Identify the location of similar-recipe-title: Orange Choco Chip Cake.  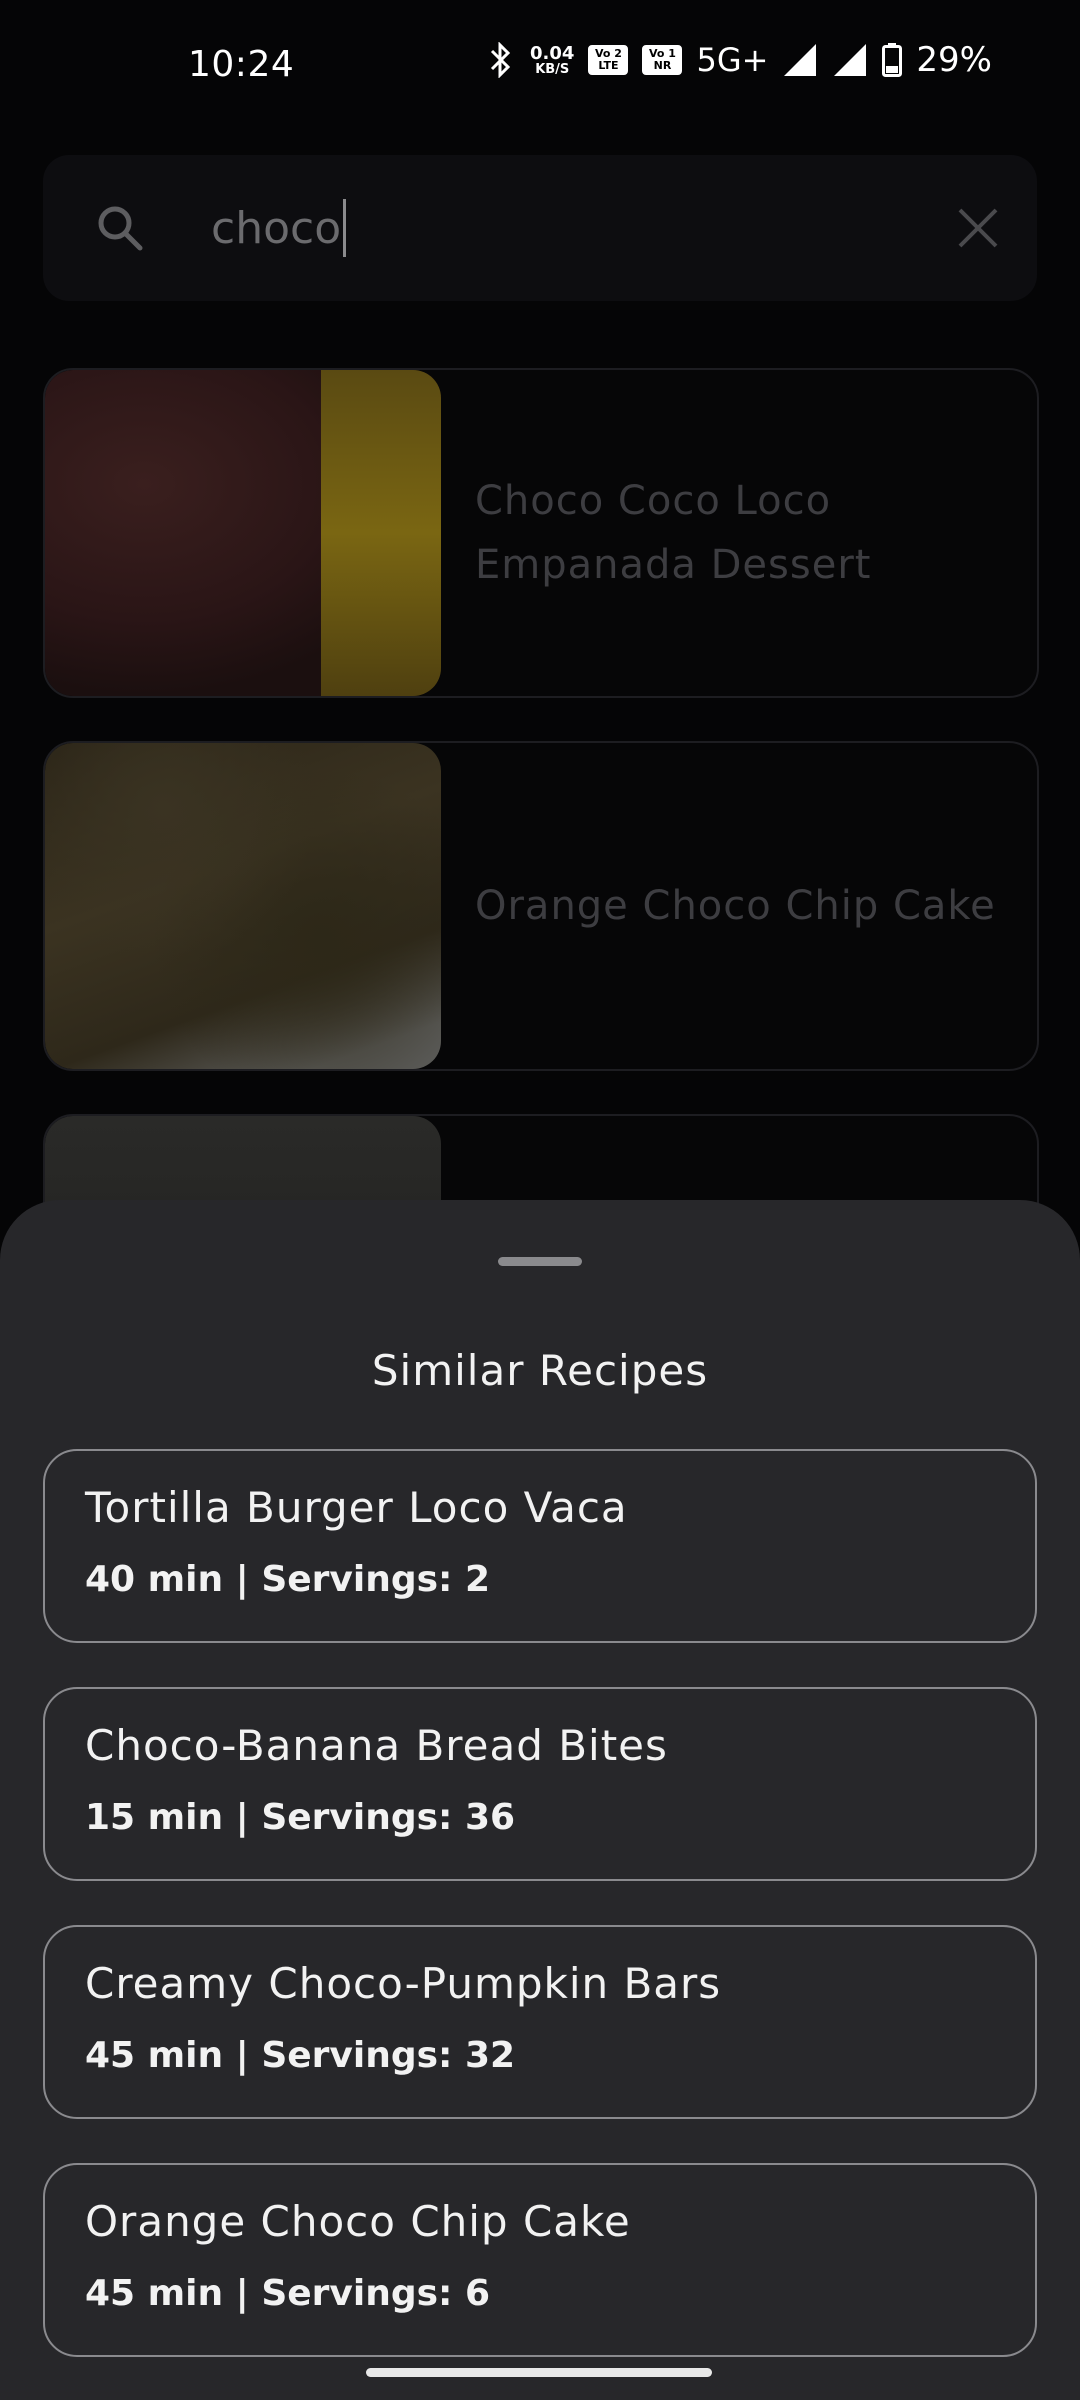
(358, 2221).